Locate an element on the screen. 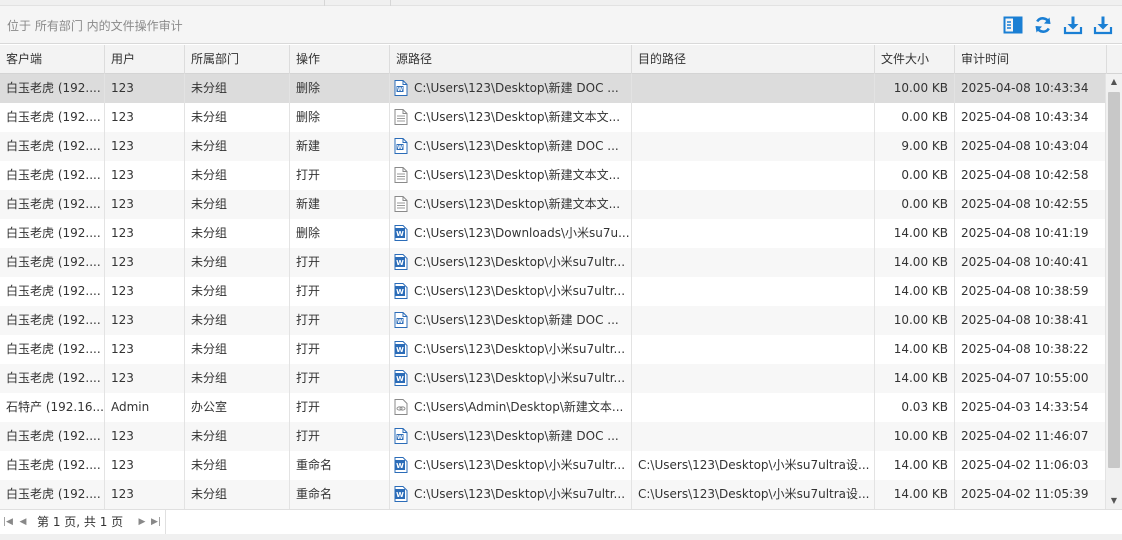  column-header-source-path: 源路径 is located at coordinates (511, 59).